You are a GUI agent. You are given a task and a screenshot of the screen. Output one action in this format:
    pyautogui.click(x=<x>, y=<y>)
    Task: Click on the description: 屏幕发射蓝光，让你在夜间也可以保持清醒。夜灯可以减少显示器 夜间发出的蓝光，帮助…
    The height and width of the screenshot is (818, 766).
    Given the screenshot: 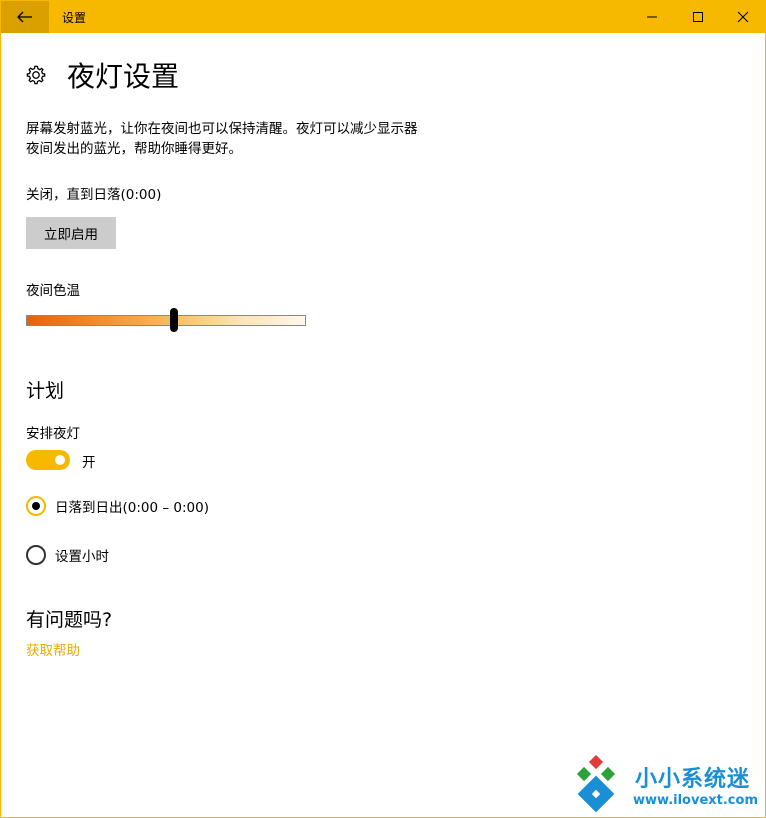 What is the action you would take?
    pyautogui.click(x=251, y=139)
    